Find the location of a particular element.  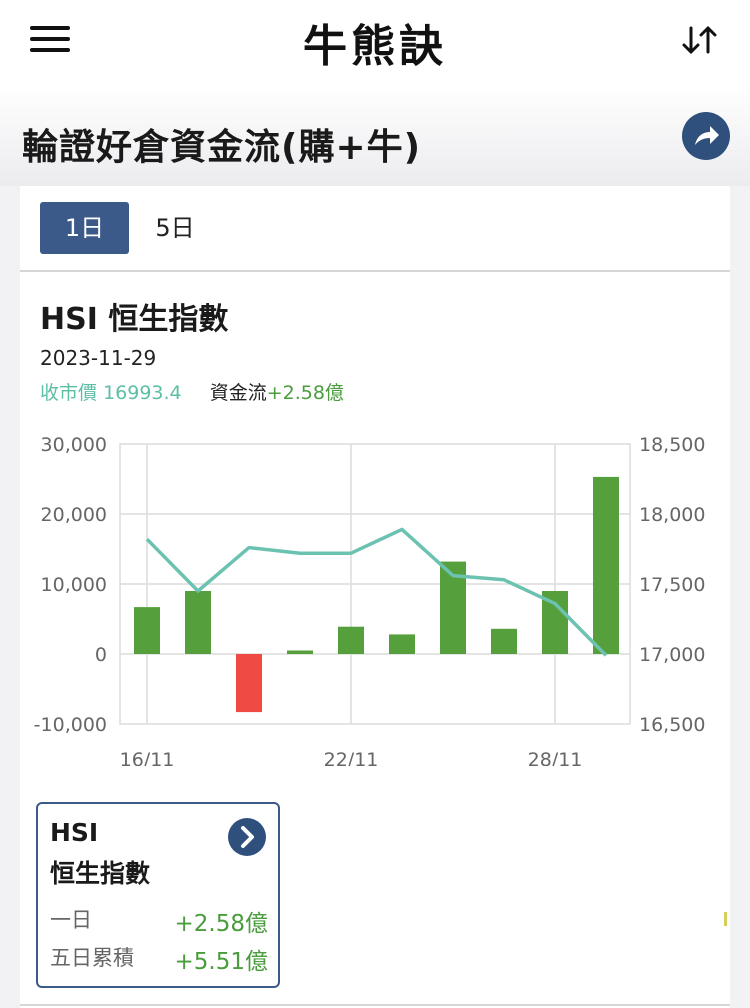

close-price-value: 16993.4 is located at coordinates (142, 393).